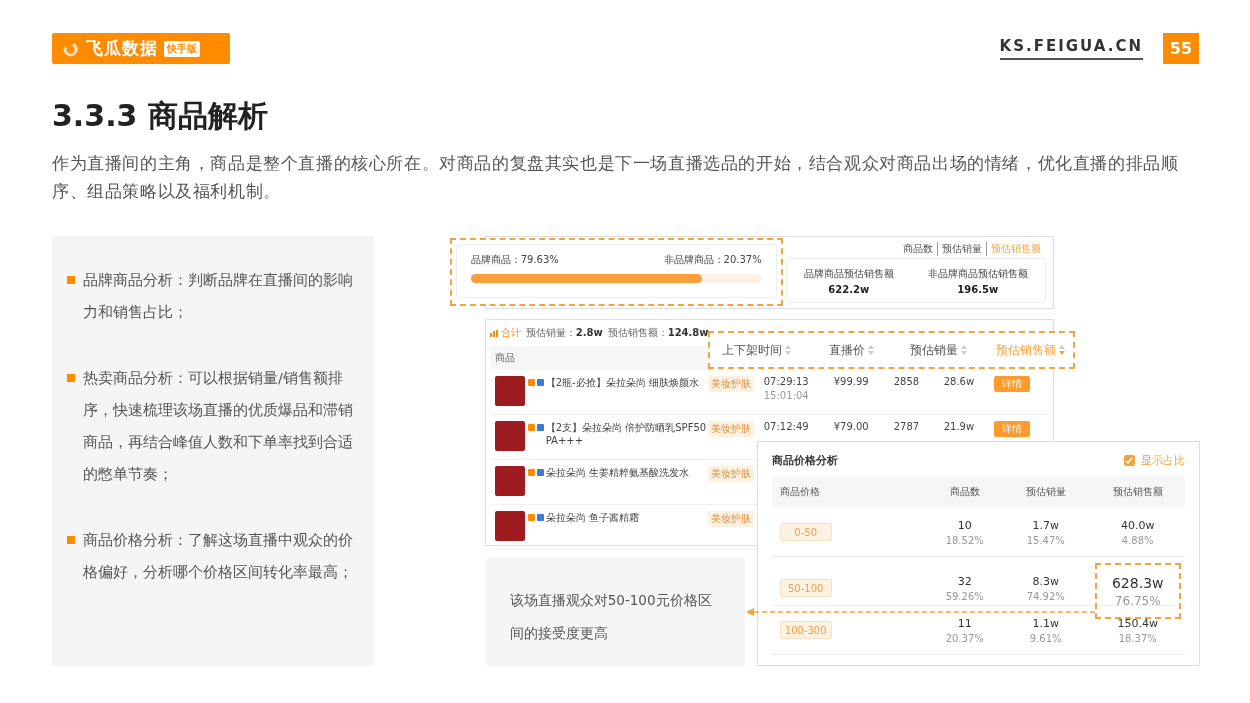 The height and width of the screenshot is (703, 1250). Describe the element at coordinates (1181, 48) in the screenshot. I see `page-number: 55` at that location.